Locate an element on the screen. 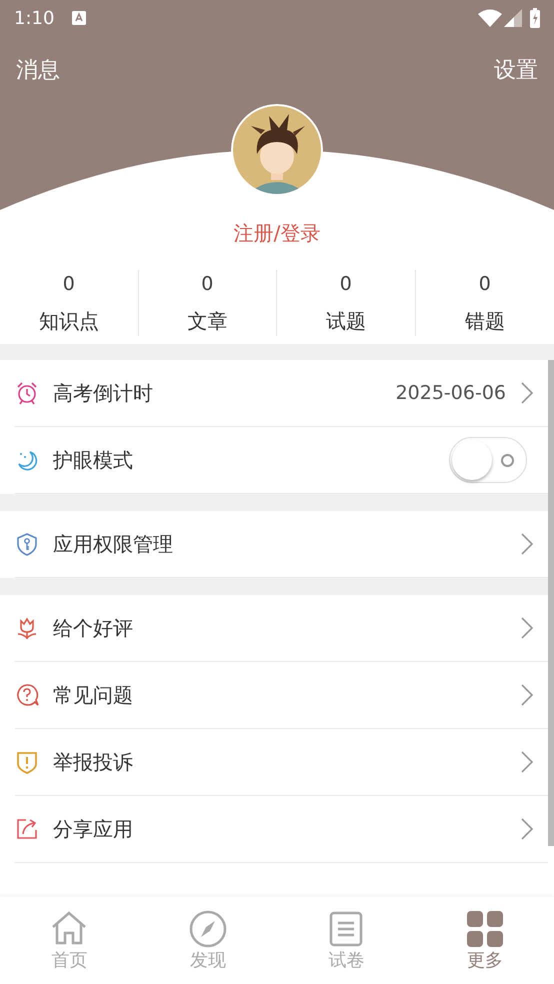 This screenshot has width=554, height=984. settings-row: 分享应用 is located at coordinates (281, 829).